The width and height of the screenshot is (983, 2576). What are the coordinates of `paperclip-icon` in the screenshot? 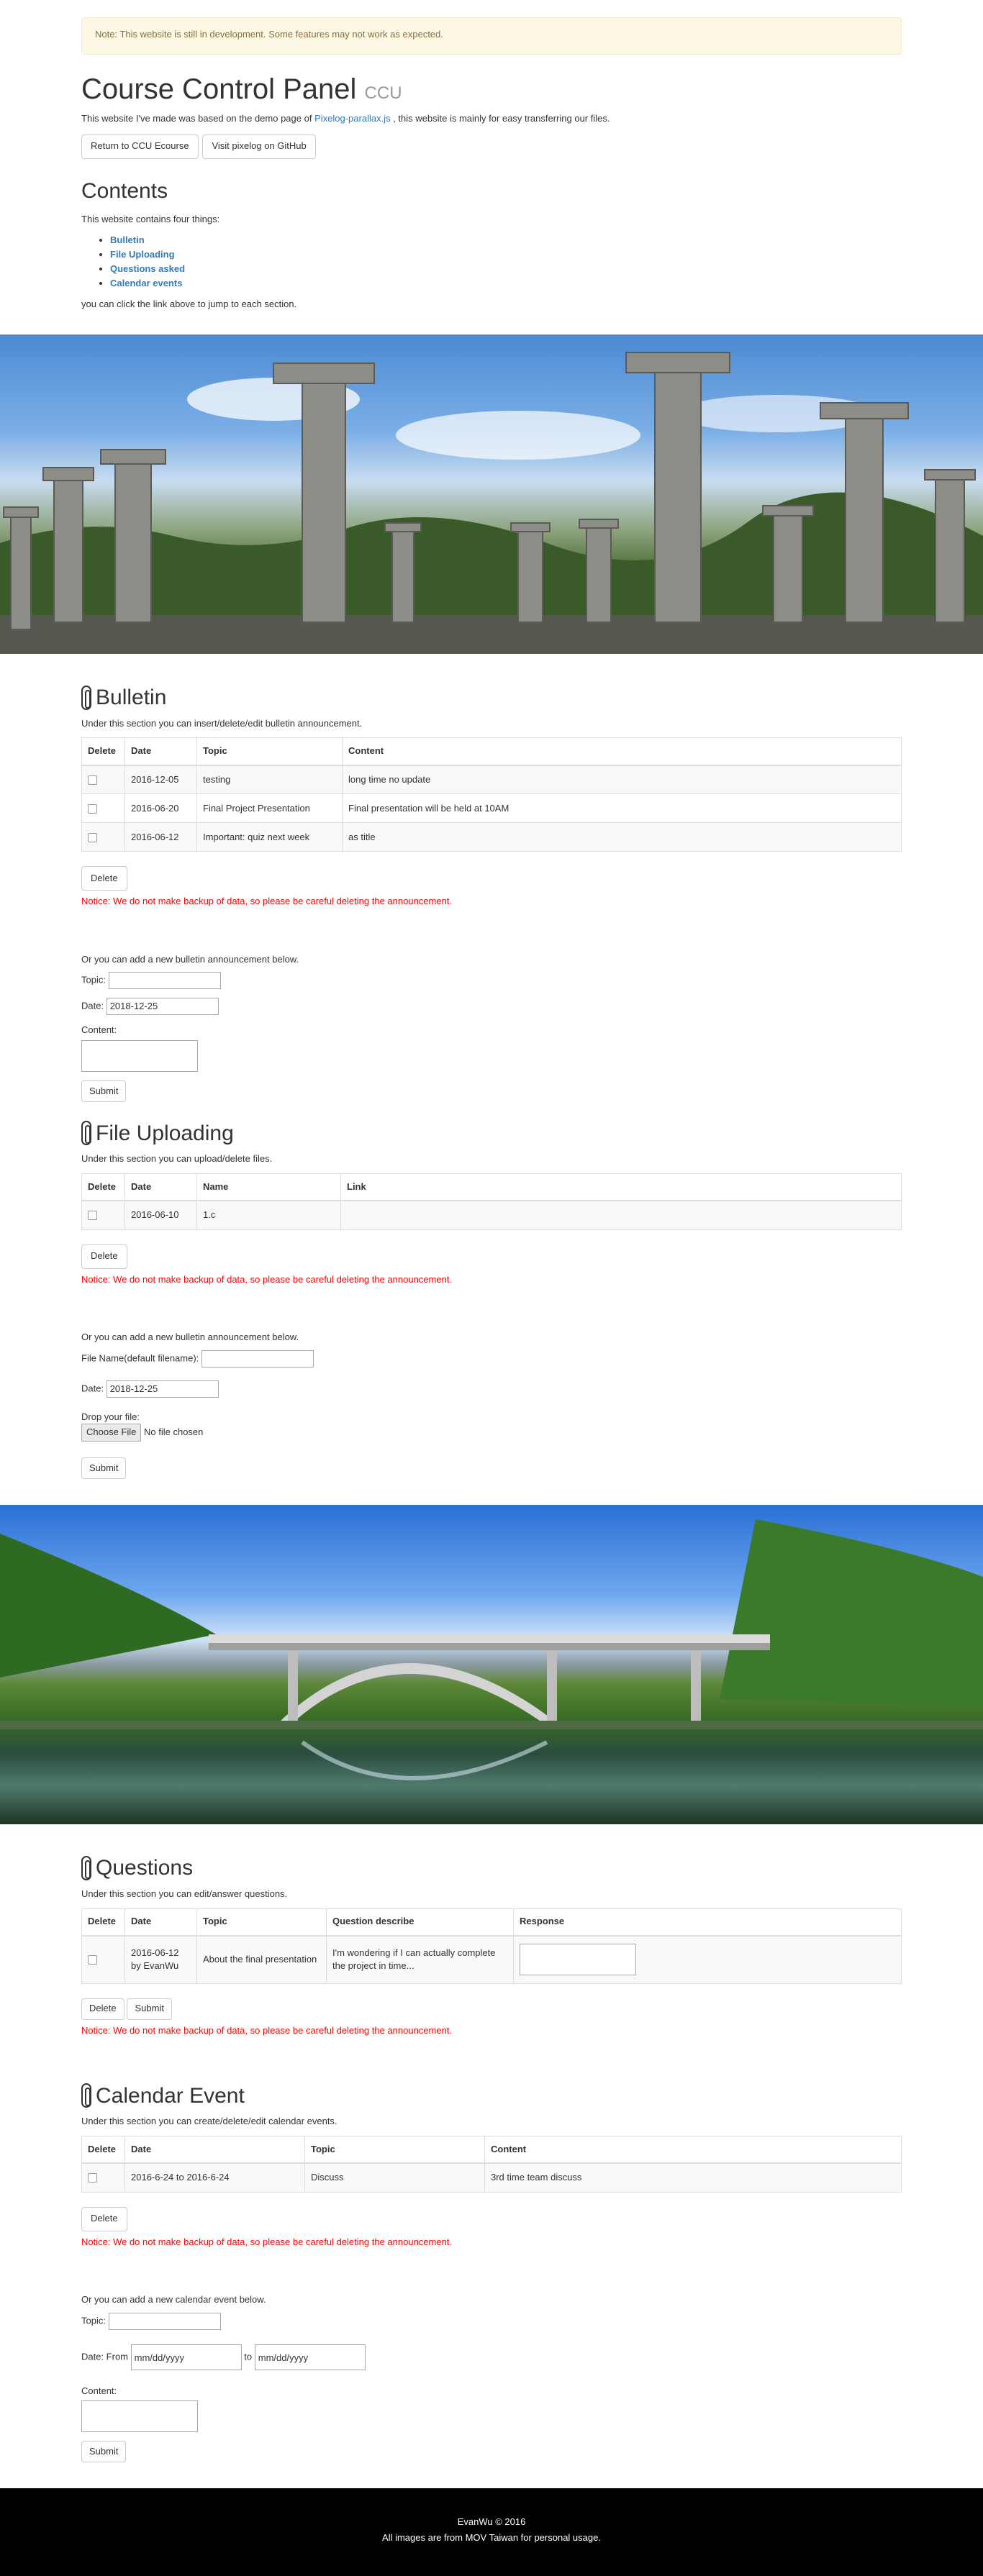 It's located at (86, 1133).